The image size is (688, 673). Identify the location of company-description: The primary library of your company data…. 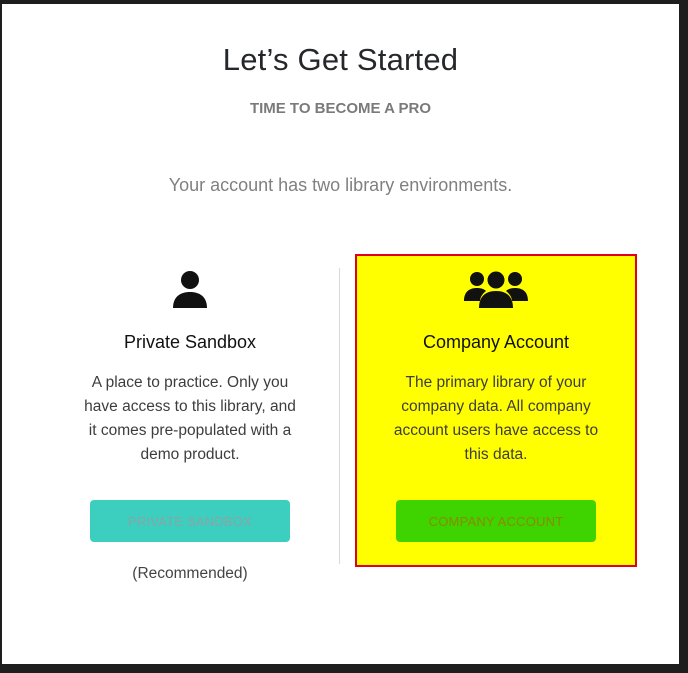
(496, 418).